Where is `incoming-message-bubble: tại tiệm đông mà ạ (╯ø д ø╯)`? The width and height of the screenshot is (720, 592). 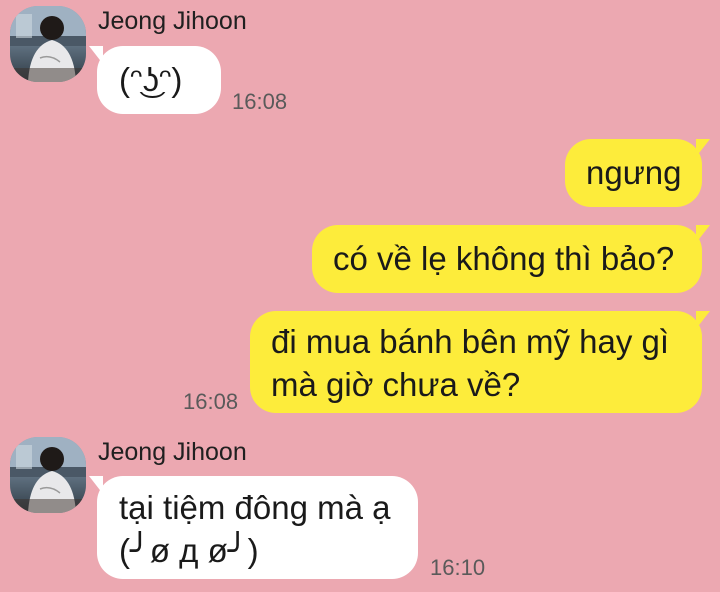
incoming-message-bubble: tại tiệm đông mà ạ (╯ø д ø╯) is located at coordinates (253, 527).